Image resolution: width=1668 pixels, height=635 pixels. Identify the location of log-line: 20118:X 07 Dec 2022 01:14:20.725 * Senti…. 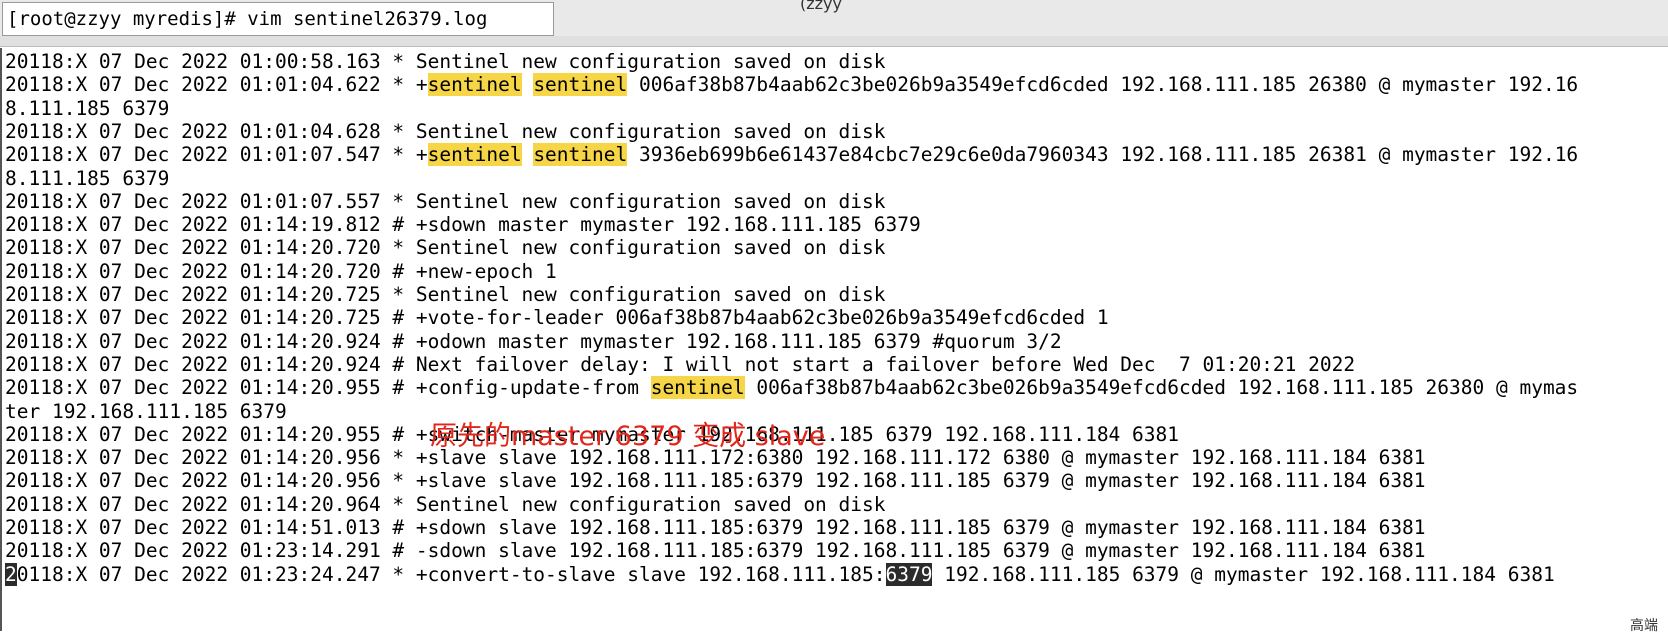
(445, 295).